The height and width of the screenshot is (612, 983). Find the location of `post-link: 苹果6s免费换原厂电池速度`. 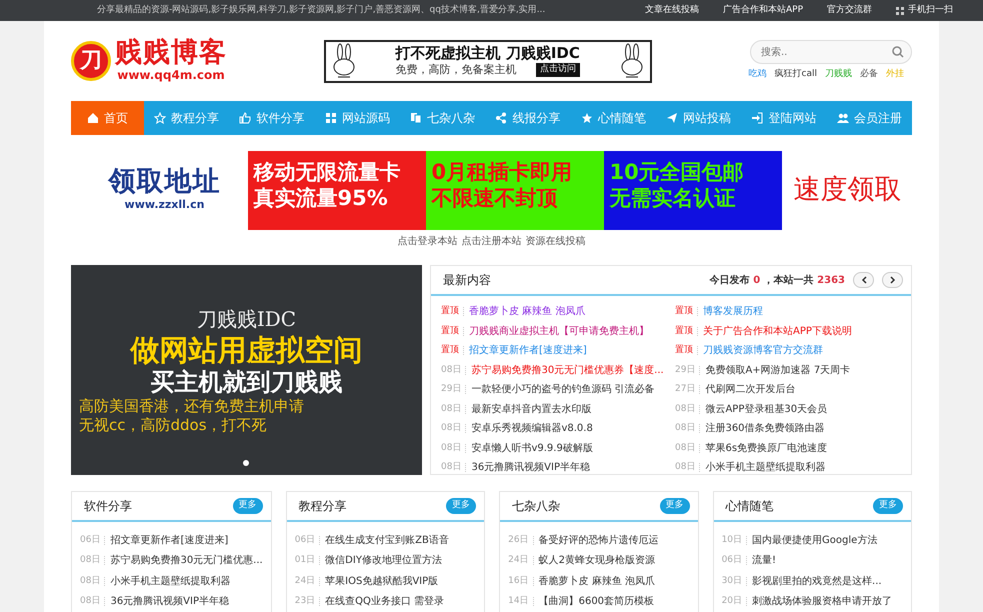

post-link: 苹果6s免费换原厂电池速度 is located at coordinates (766, 448).